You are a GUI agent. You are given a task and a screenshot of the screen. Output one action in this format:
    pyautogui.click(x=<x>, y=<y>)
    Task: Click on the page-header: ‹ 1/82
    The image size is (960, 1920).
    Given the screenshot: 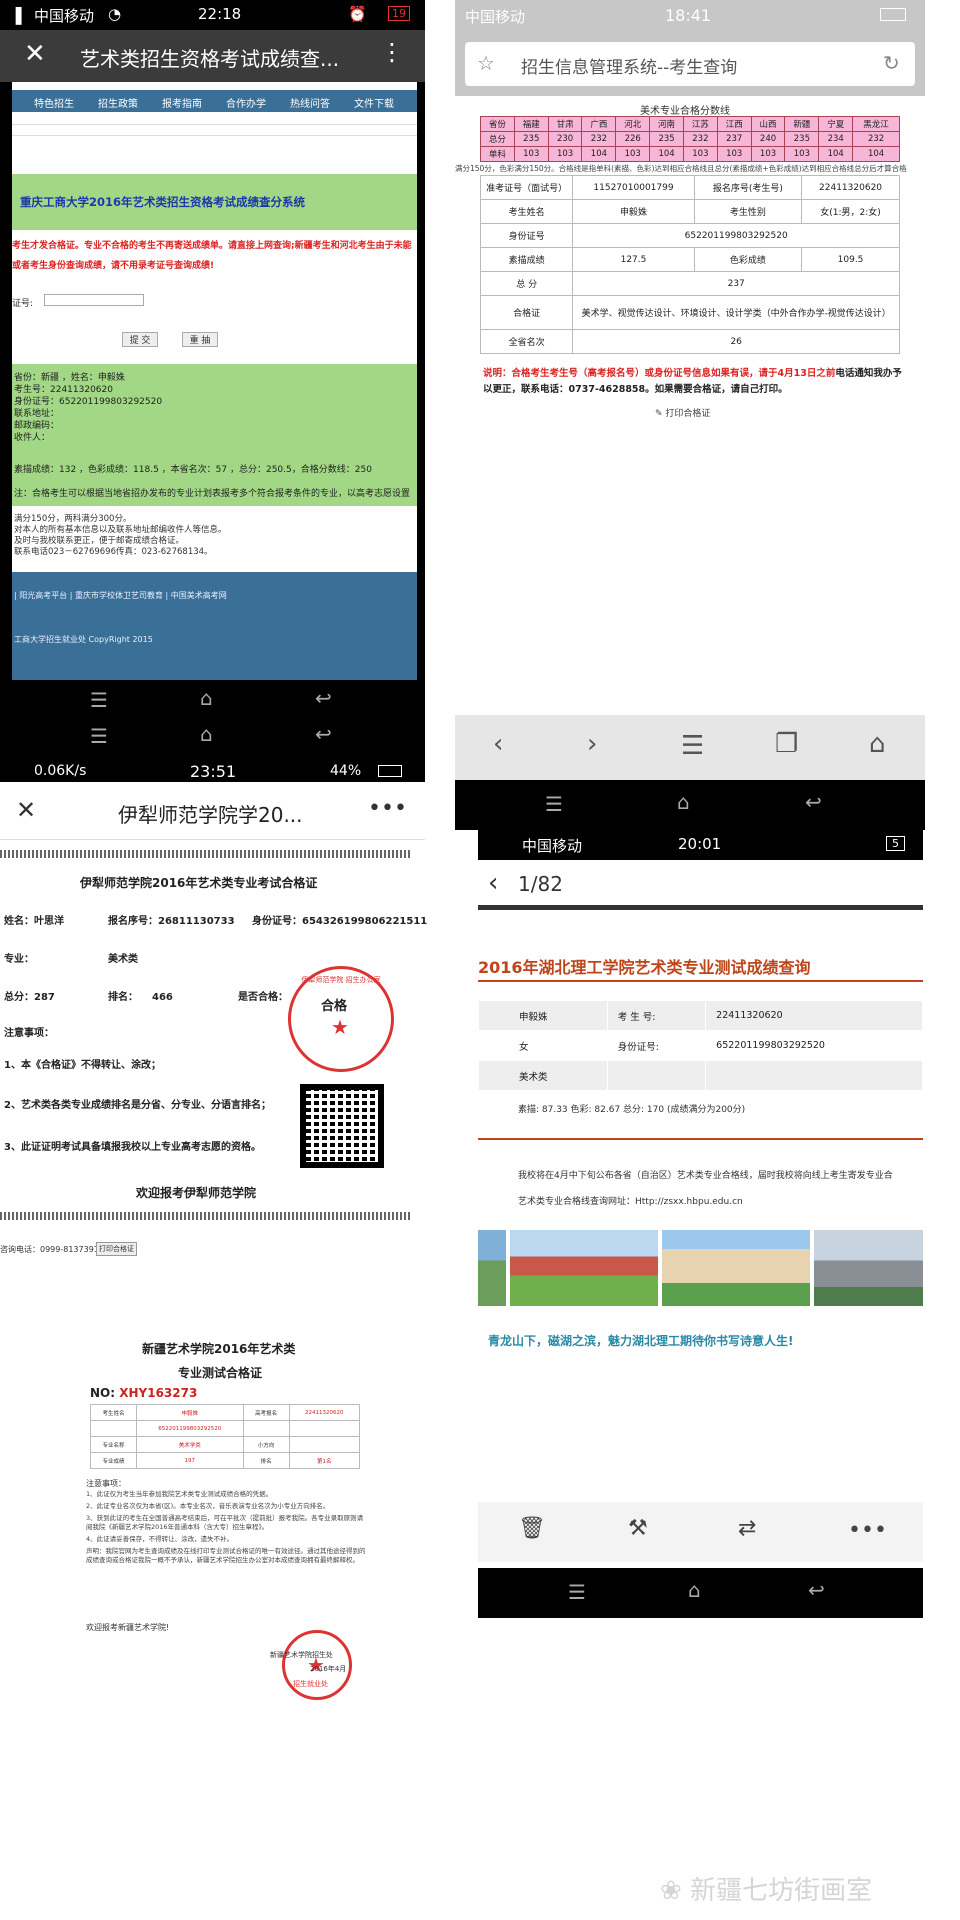 What is the action you would take?
    pyautogui.click(x=700, y=885)
    